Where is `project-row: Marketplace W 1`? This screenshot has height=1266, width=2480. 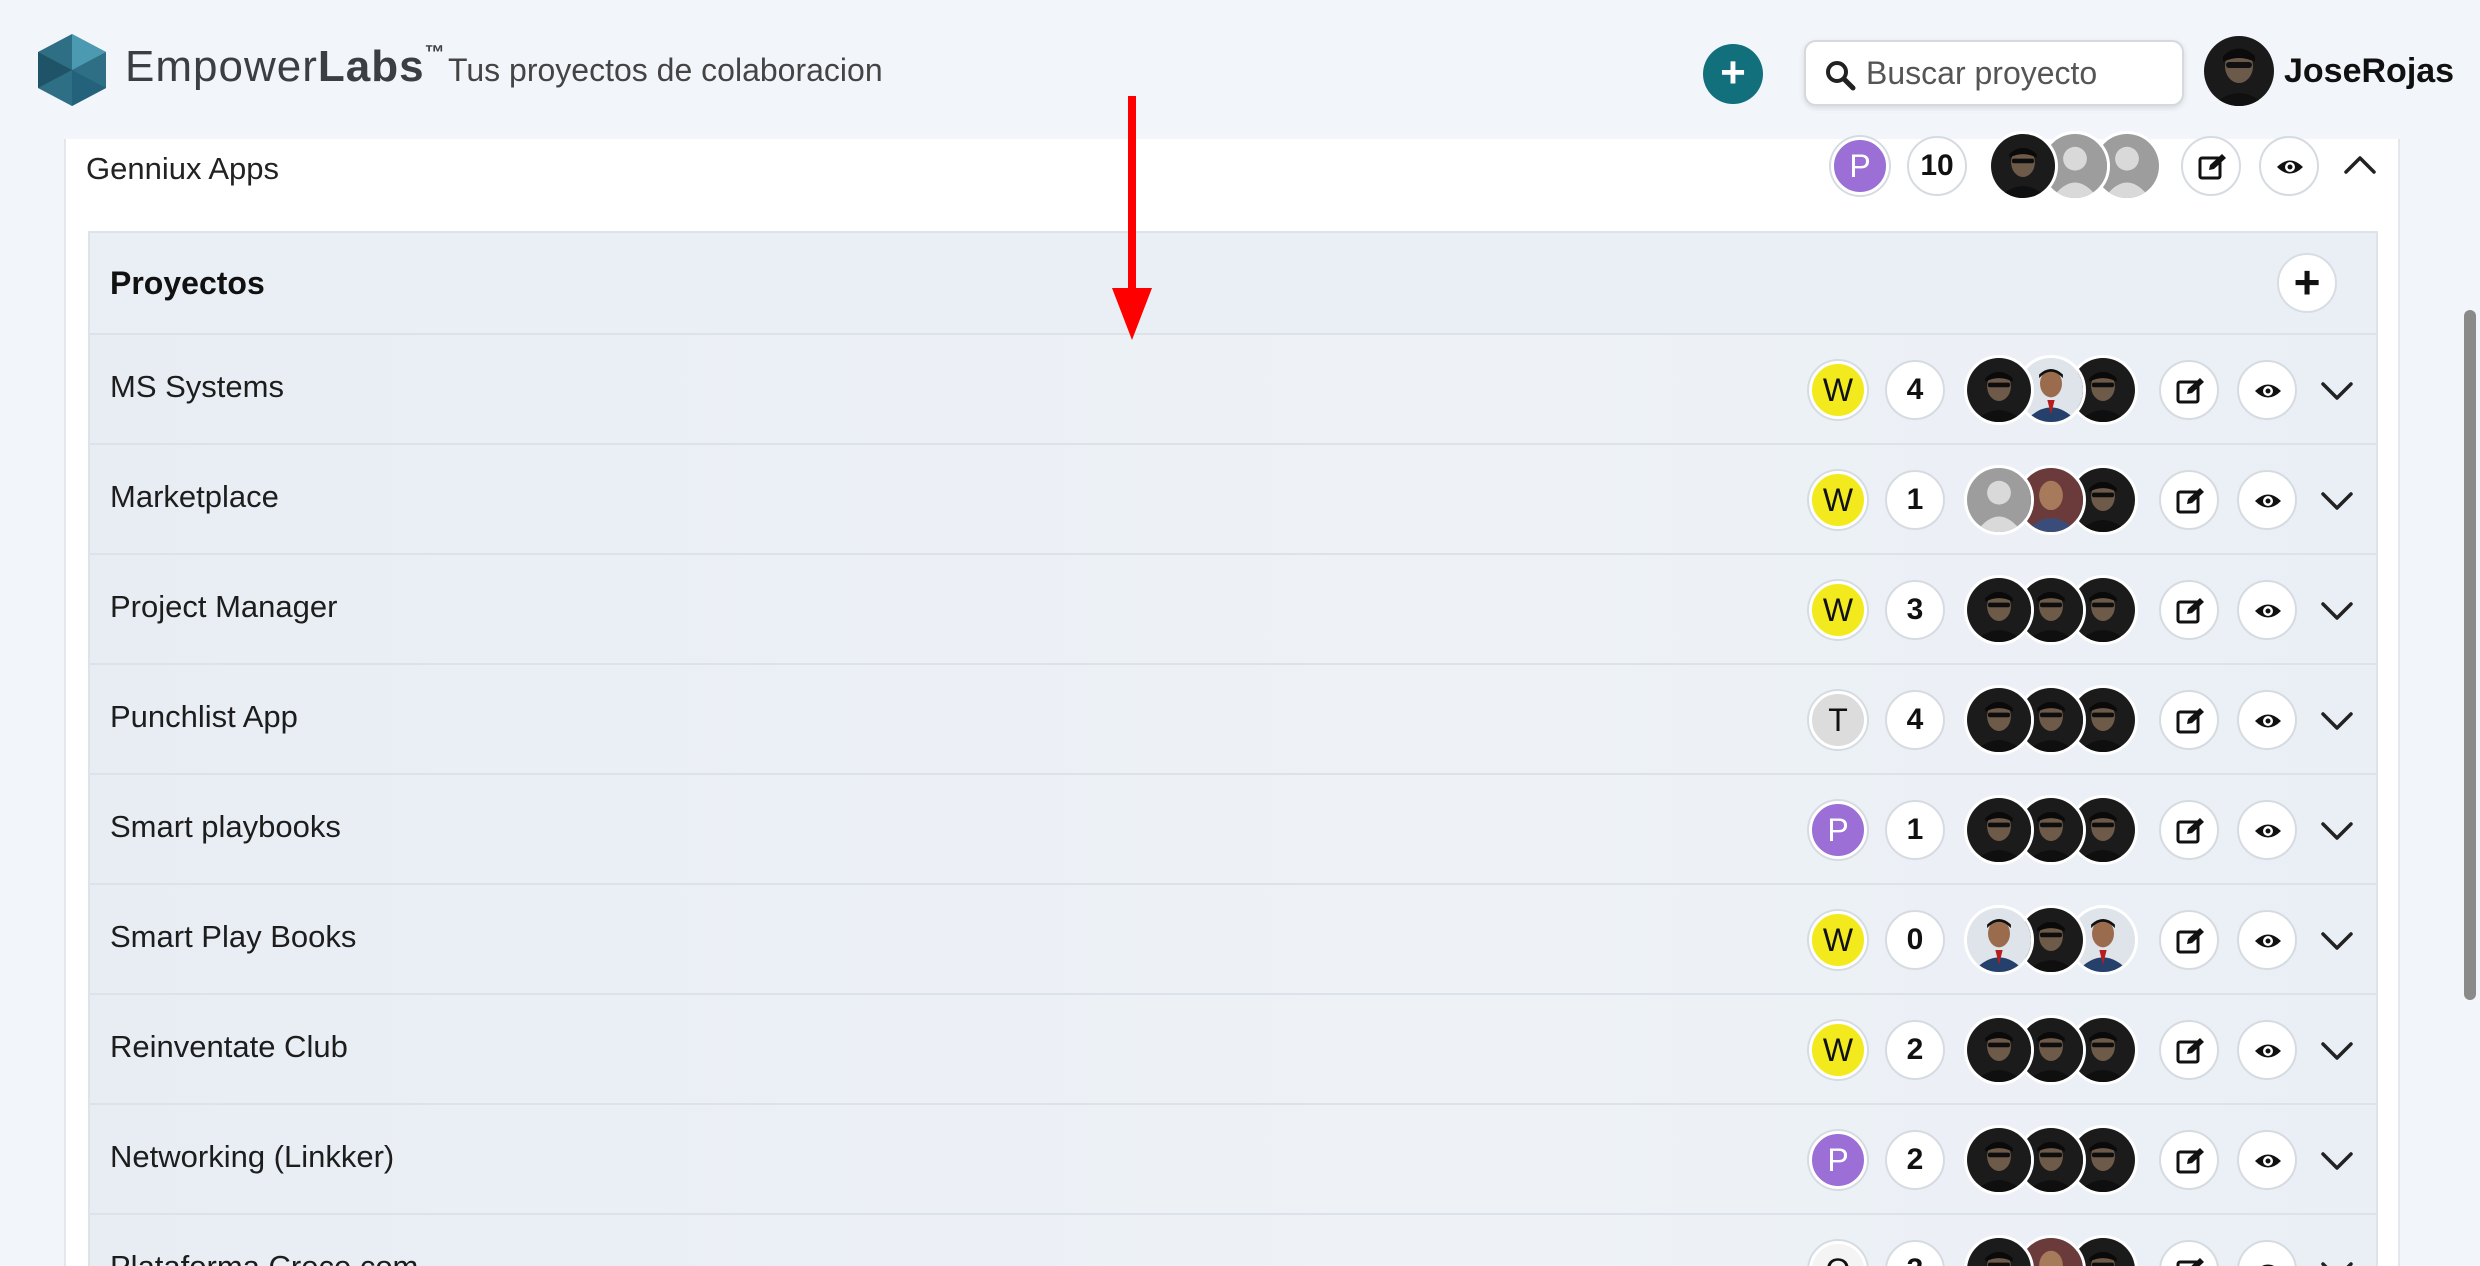 project-row: Marketplace W 1 is located at coordinates (1233, 498).